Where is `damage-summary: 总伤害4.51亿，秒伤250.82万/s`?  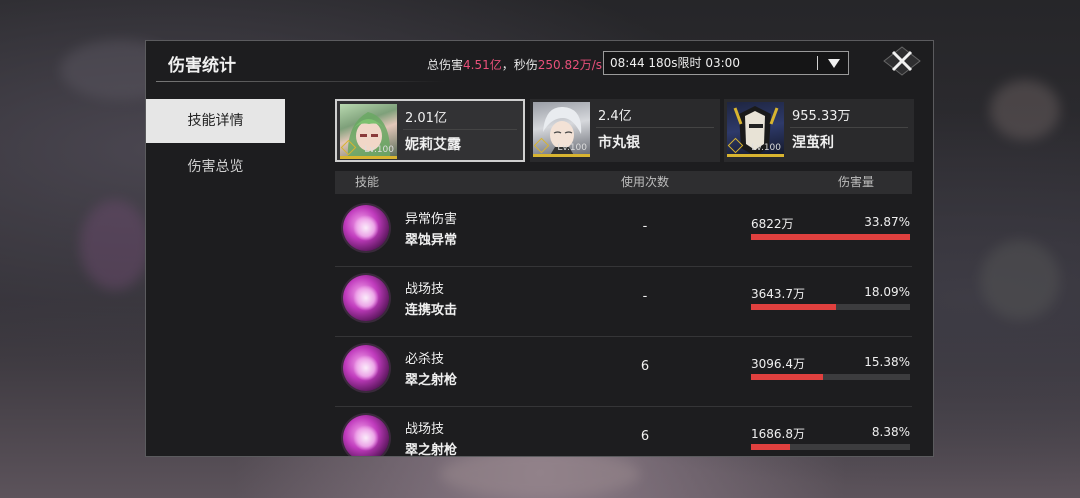
damage-summary: 总伤害4.51亿，秒伤250.82万/s is located at coordinates (514, 64).